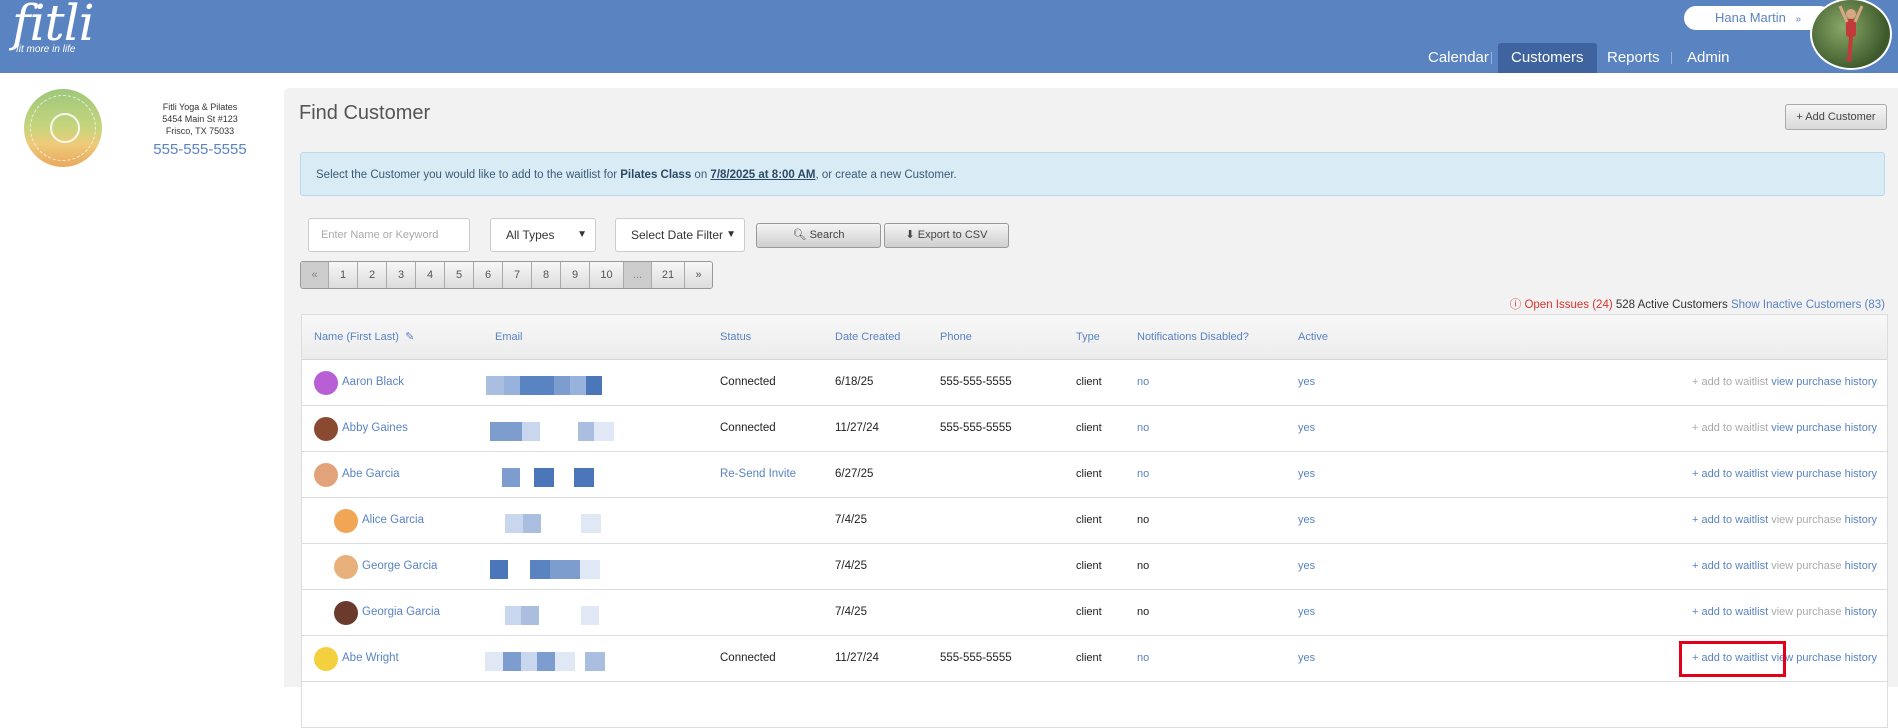  What do you see at coordinates (1633, 58) in the screenshot?
I see `nav-reports: Reports` at bounding box center [1633, 58].